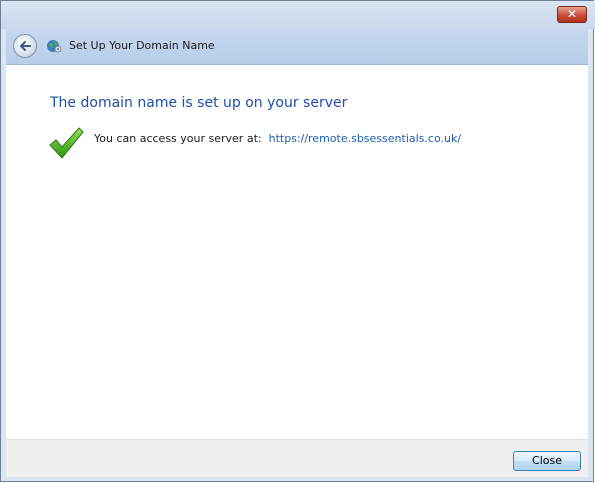 The height and width of the screenshot is (484, 596). What do you see at coordinates (54, 46) in the screenshot?
I see `globe-network-icon` at bounding box center [54, 46].